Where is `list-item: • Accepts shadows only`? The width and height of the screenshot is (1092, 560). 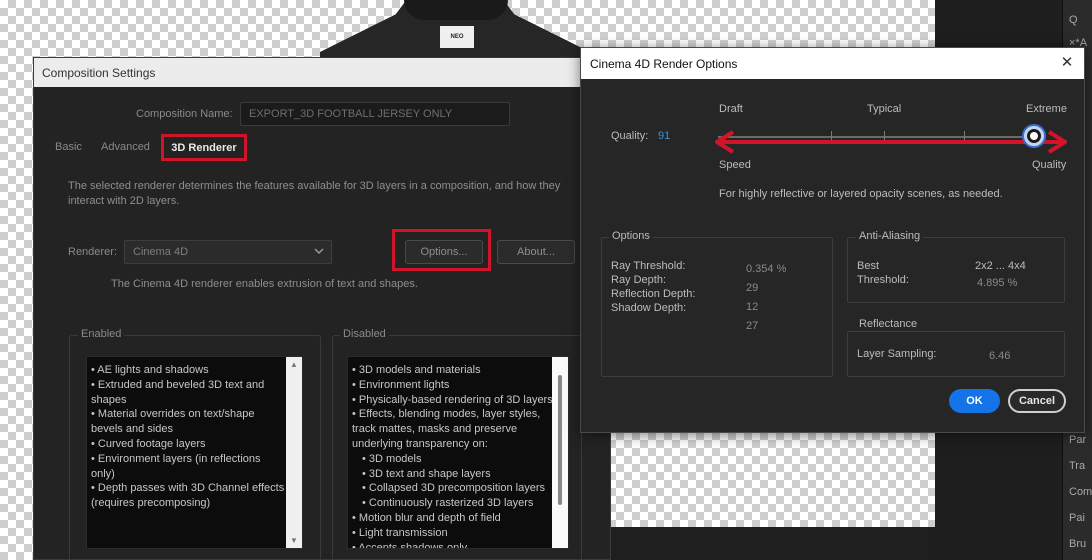
list-item: • Accepts shadows only is located at coordinates (410, 545).